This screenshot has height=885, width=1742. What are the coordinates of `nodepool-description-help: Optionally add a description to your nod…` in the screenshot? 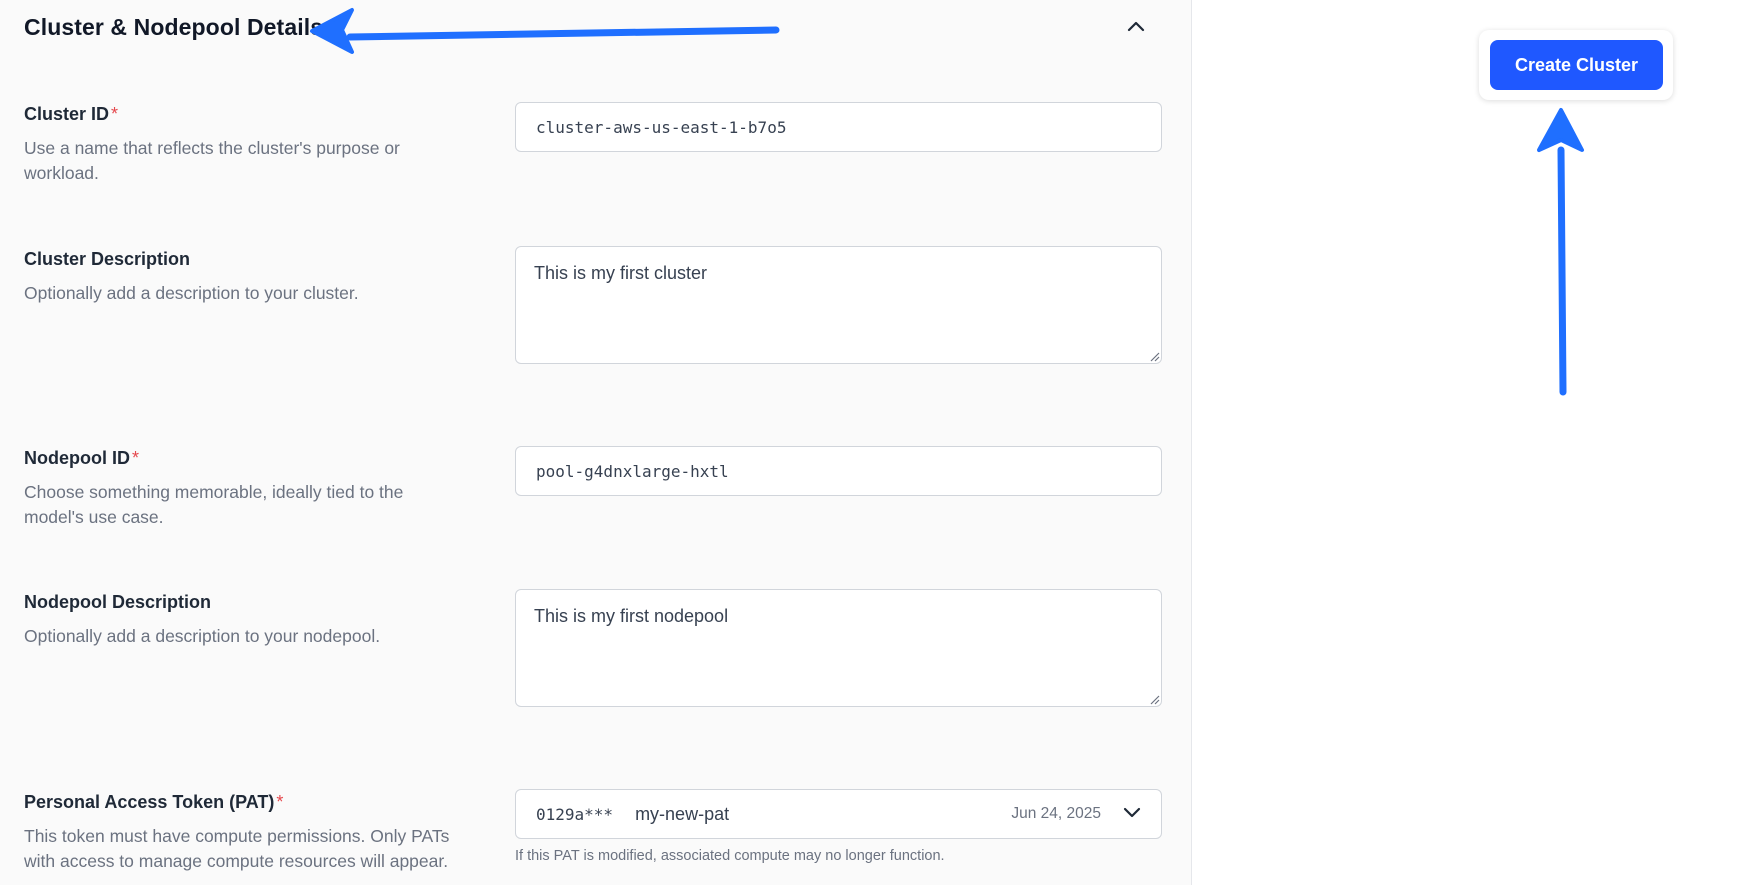 It's located at (202, 636).